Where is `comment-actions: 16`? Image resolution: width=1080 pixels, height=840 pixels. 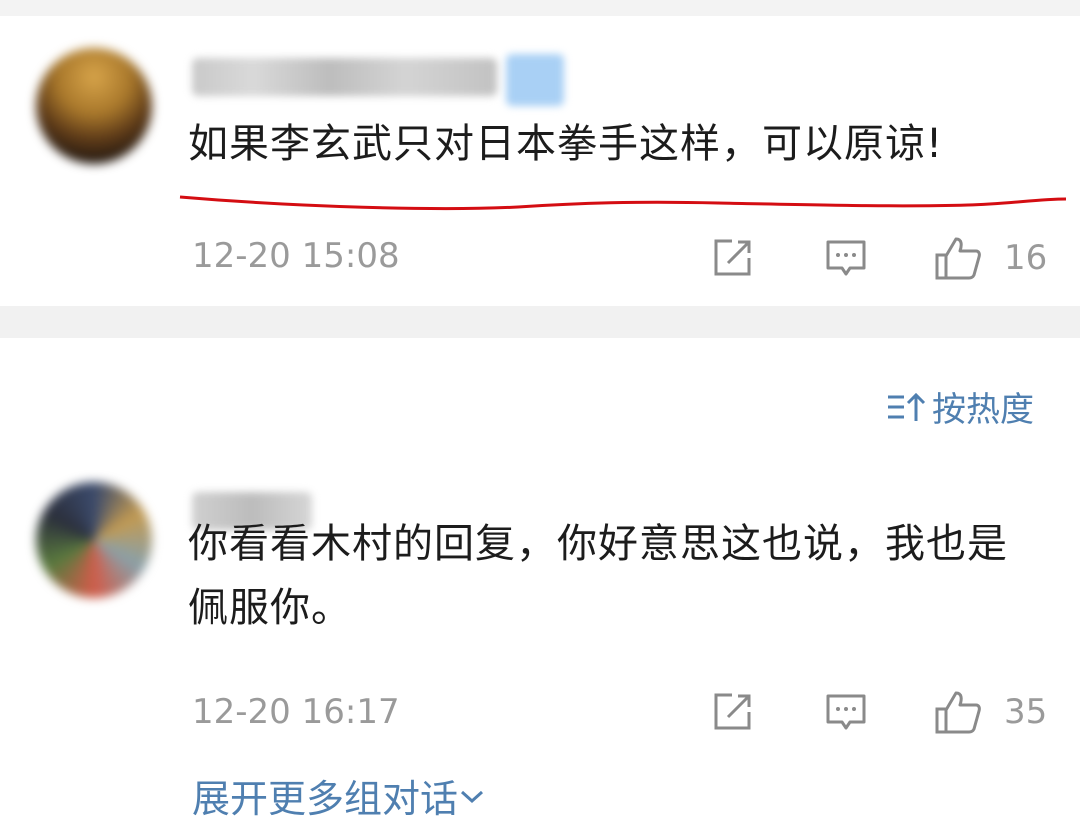
comment-actions: 16 is located at coordinates (880, 258).